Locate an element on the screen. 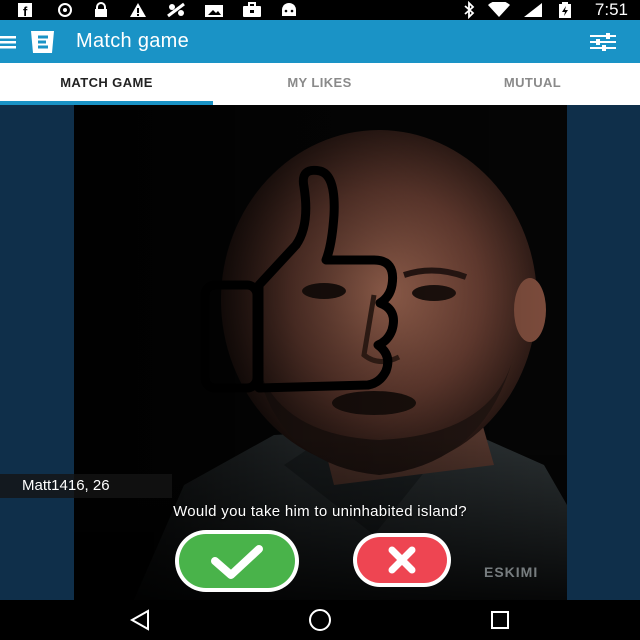  fake-gps-icon is located at coordinates (176, 10).